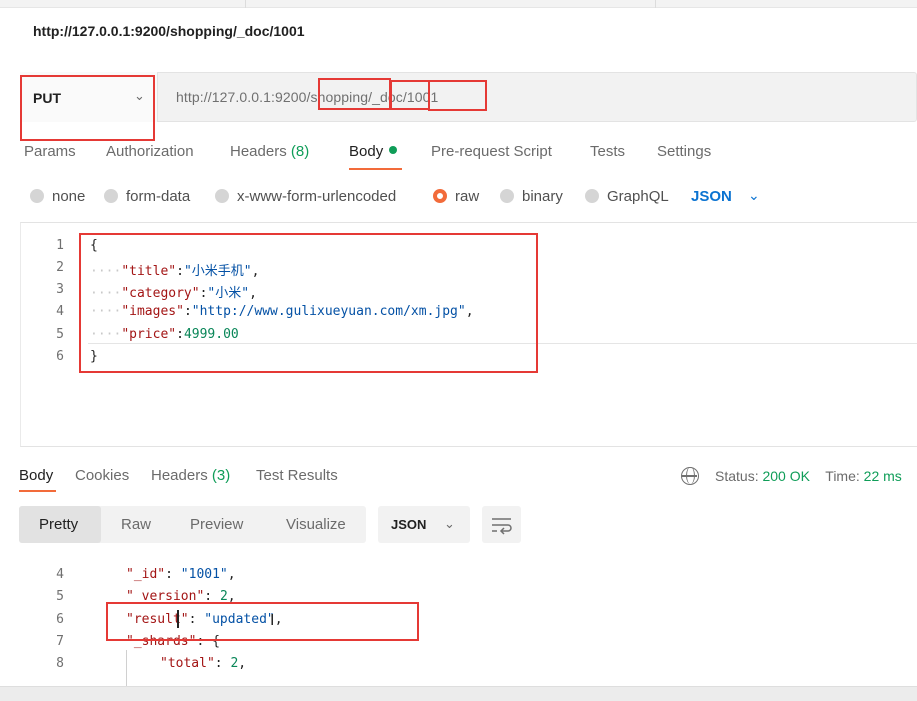 The height and width of the screenshot is (701, 917). I want to click on radio-binary: binary, so click(531, 196).